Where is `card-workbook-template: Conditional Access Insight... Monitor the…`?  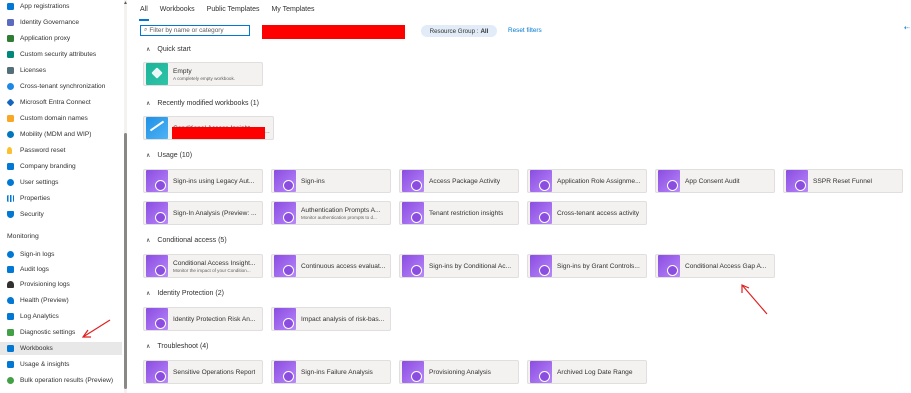
card-workbook-template: Conditional Access Insight... Monitor the… is located at coordinates (203, 266).